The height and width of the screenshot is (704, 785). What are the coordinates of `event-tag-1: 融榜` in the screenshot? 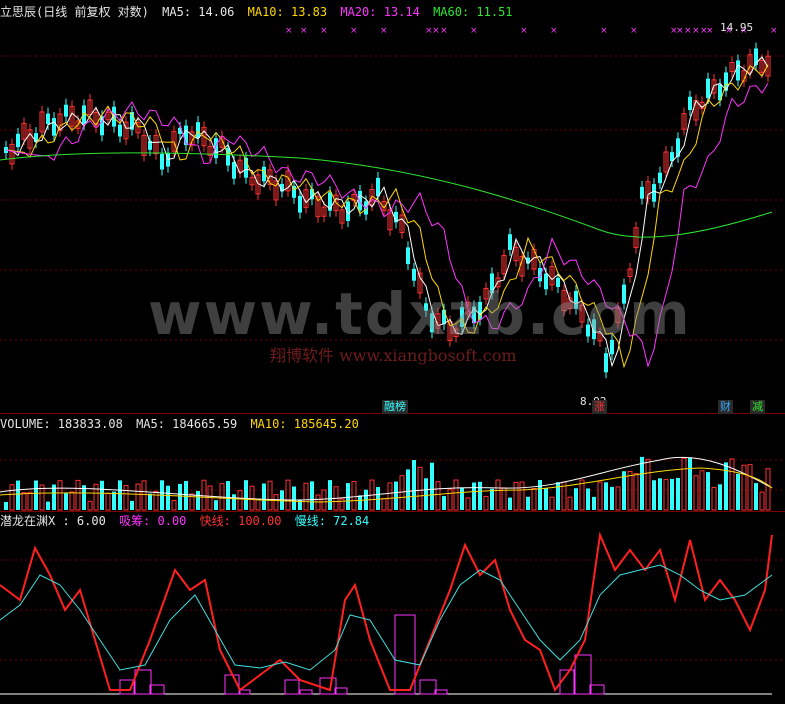 It's located at (395, 407).